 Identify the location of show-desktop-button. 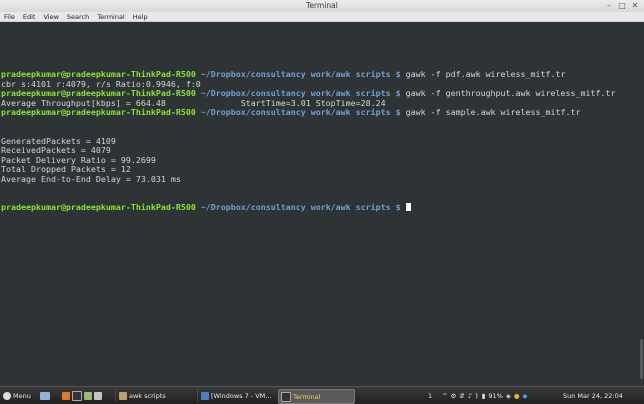
(46, 395).